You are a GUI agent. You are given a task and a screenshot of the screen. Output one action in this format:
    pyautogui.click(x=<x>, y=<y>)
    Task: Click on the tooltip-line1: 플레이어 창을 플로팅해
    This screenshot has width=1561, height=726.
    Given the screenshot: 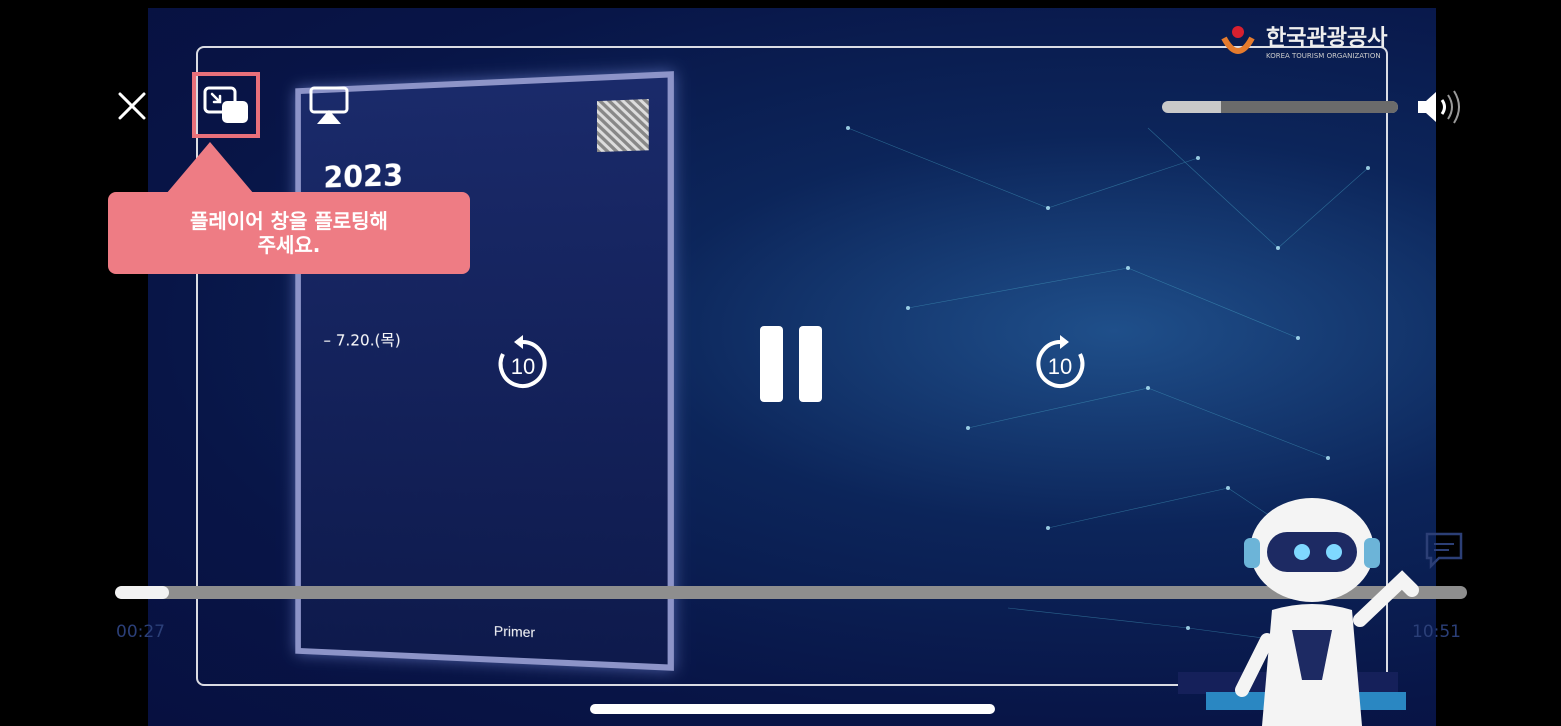 What is the action you would take?
    pyautogui.click(x=289, y=221)
    